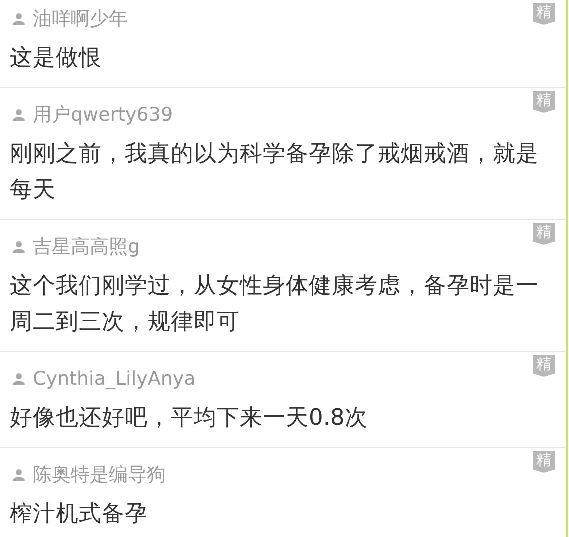  What do you see at coordinates (189, 418) in the screenshot?
I see `comment-text: 好像也还好吧，平均下来一天0.8次` at bounding box center [189, 418].